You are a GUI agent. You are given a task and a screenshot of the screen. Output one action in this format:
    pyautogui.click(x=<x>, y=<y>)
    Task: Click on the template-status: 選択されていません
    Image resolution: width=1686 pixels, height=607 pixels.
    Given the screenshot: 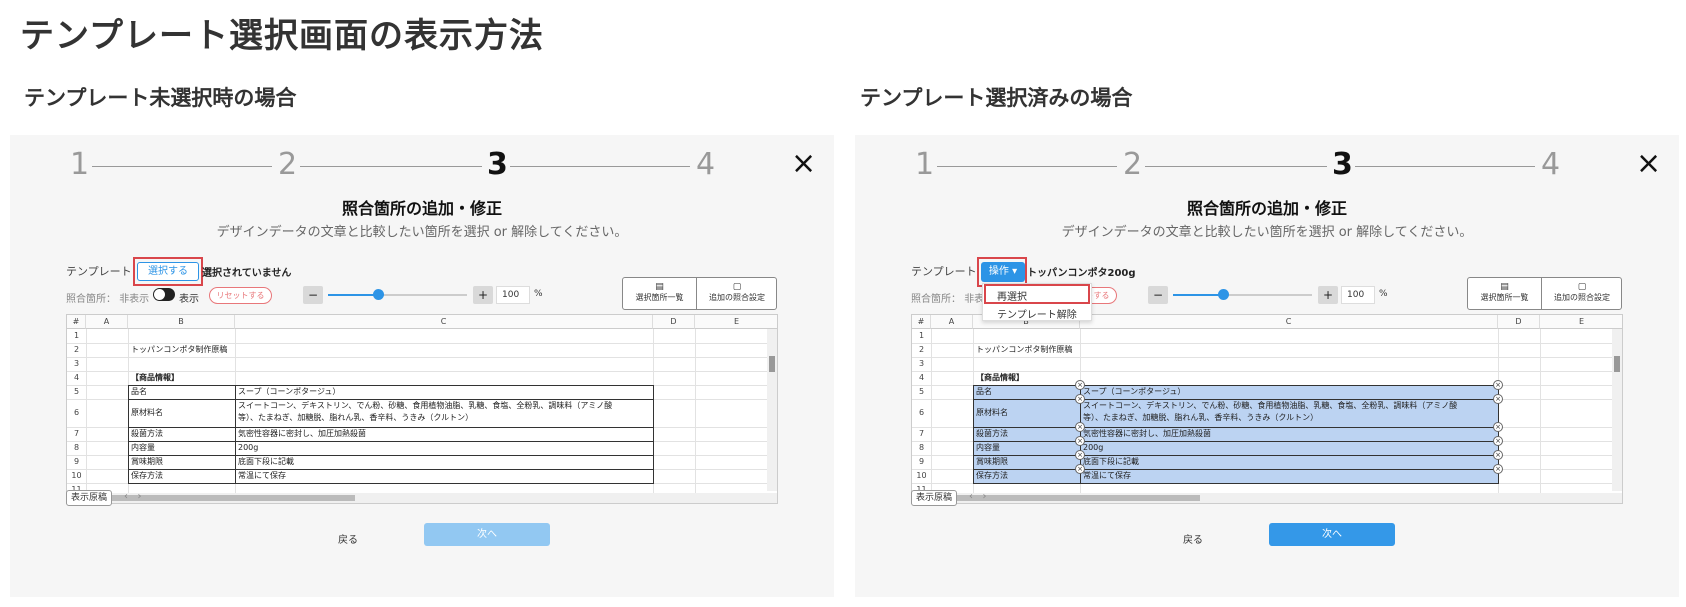 What is the action you would take?
    pyautogui.click(x=247, y=273)
    